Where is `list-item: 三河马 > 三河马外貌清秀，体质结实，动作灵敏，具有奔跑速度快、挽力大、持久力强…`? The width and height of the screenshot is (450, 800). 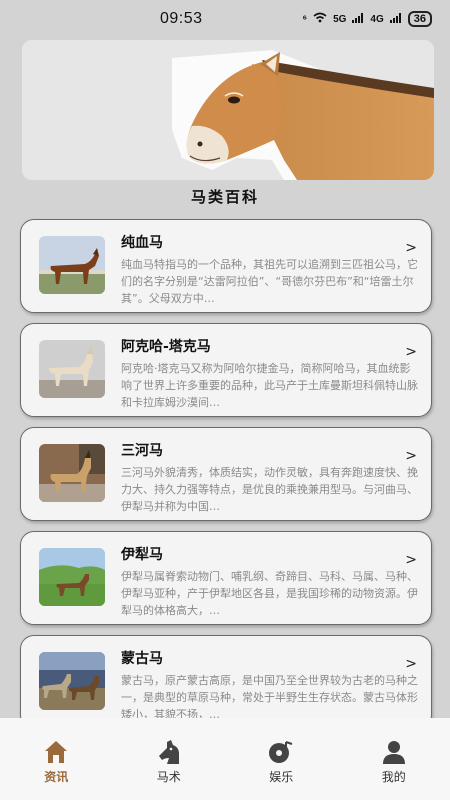
list-item: 三河马 > 三河马外貌清秀，体质结实，动作灵敏，具有奔跑速度快、挽力大、持久力强… is located at coordinates (226, 474).